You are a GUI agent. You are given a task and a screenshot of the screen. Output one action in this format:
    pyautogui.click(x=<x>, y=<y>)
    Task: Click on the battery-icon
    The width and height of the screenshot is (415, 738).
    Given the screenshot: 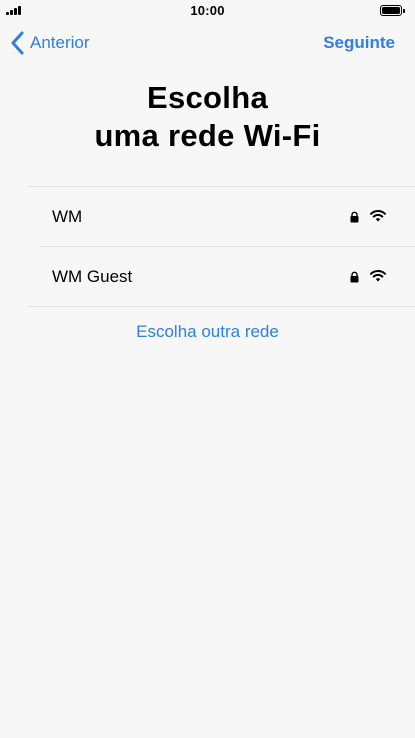 What is the action you would take?
    pyautogui.click(x=392, y=10)
    